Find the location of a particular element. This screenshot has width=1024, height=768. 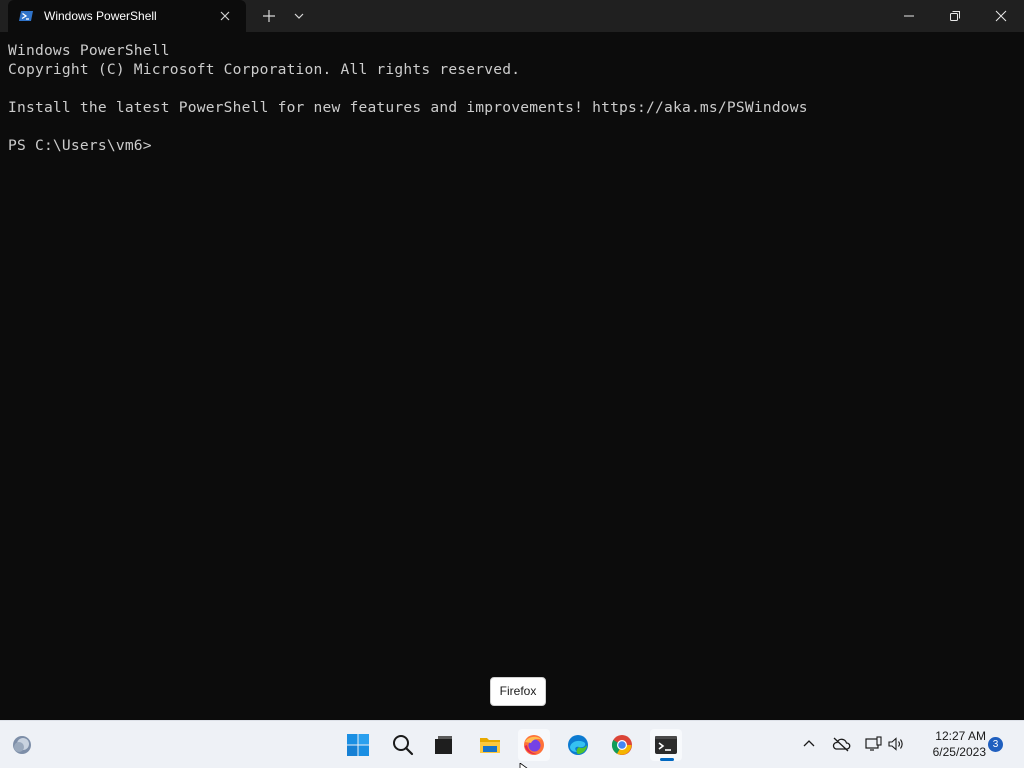

edge-button is located at coordinates (578, 745).